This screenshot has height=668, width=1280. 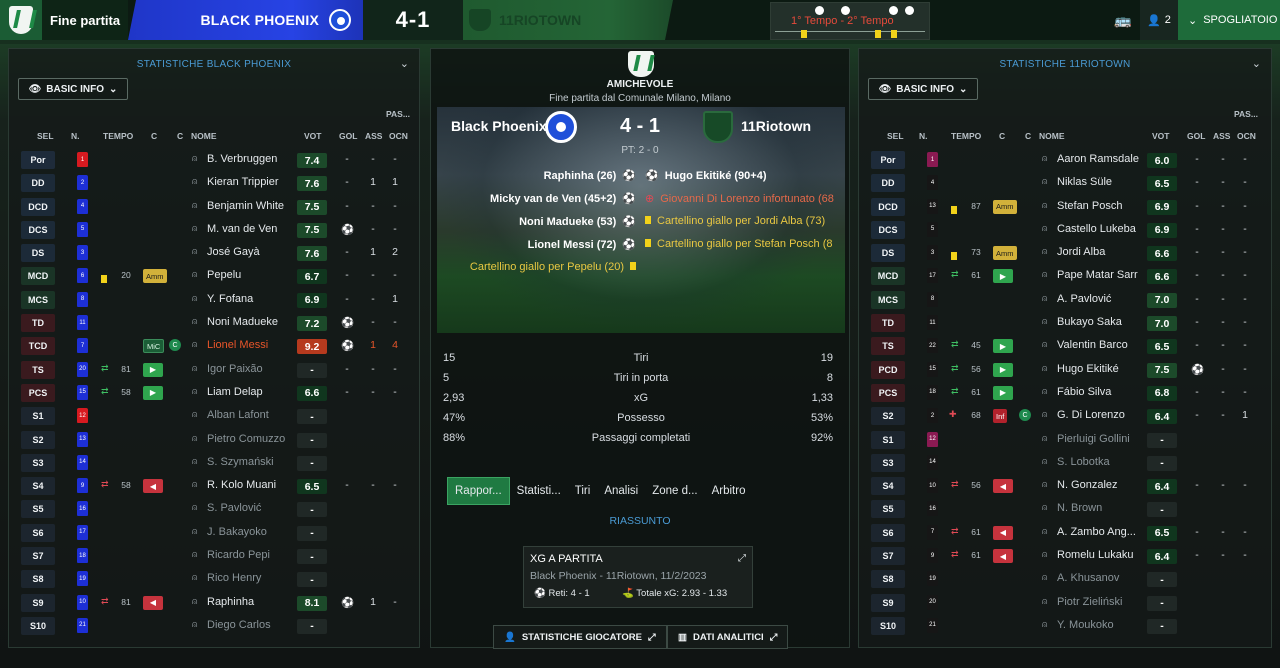 I want to click on player-row: S9 20 ⍝ Piotr Zieliński -, so click(x=1065, y=603).